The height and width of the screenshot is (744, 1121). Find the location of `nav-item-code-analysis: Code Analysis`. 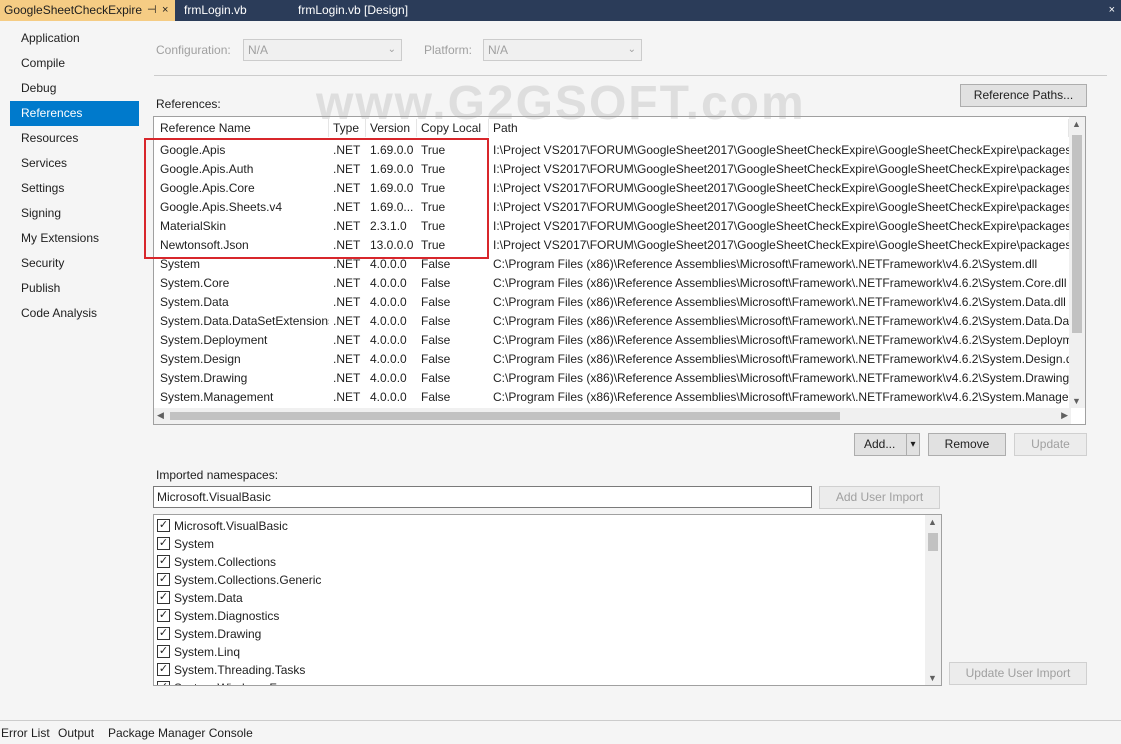

nav-item-code-analysis: Code Analysis is located at coordinates (74, 313).